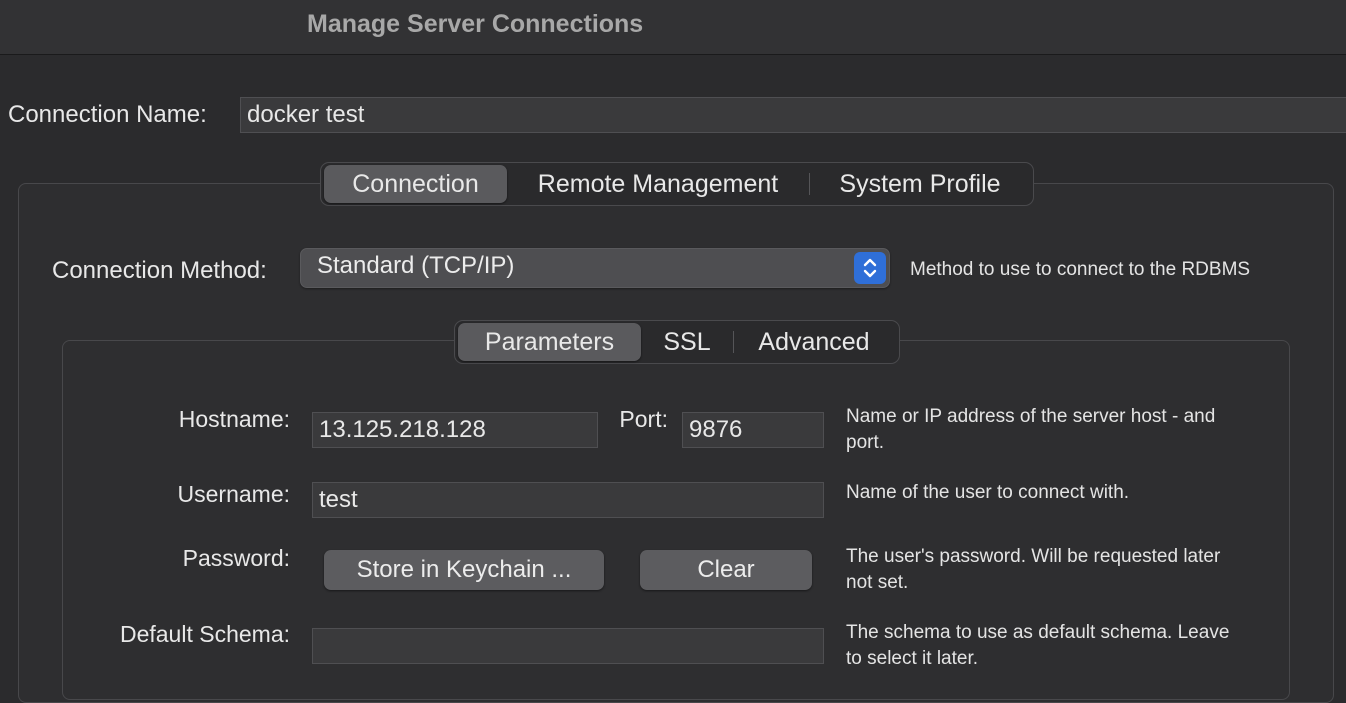  What do you see at coordinates (988, 492) in the screenshot?
I see `username-help: Name of the user to connect with.` at bounding box center [988, 492].